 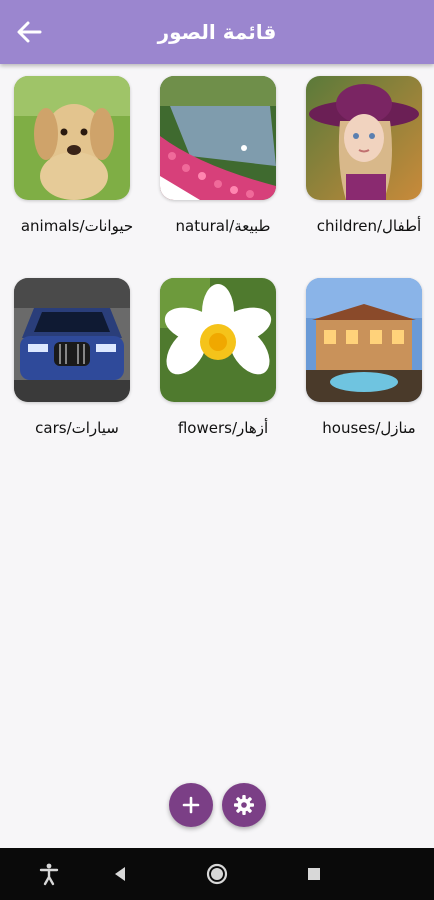 What do you see at coordinates (218, 340) in the screenshot?
I see `flower-photo` at bounding box center [218, 340].